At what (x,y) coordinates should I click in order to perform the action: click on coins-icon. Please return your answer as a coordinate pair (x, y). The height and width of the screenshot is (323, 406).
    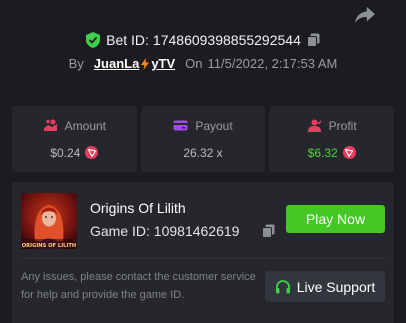
    Looking at the image, I should click on (50, 125).